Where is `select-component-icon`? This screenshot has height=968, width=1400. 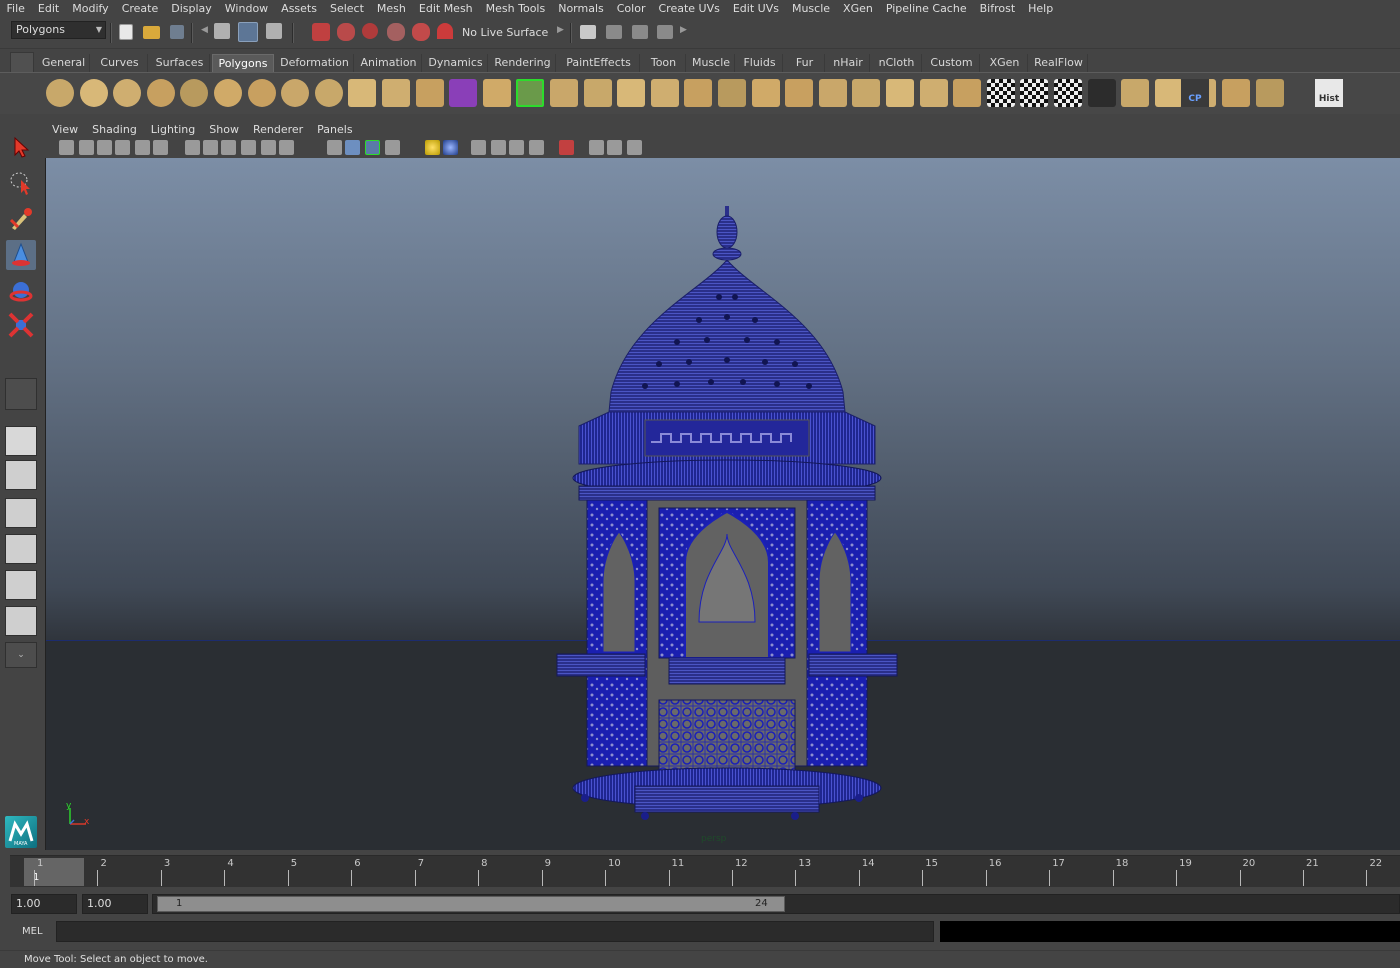
select-component-icon is located at coordinates (274, 31).